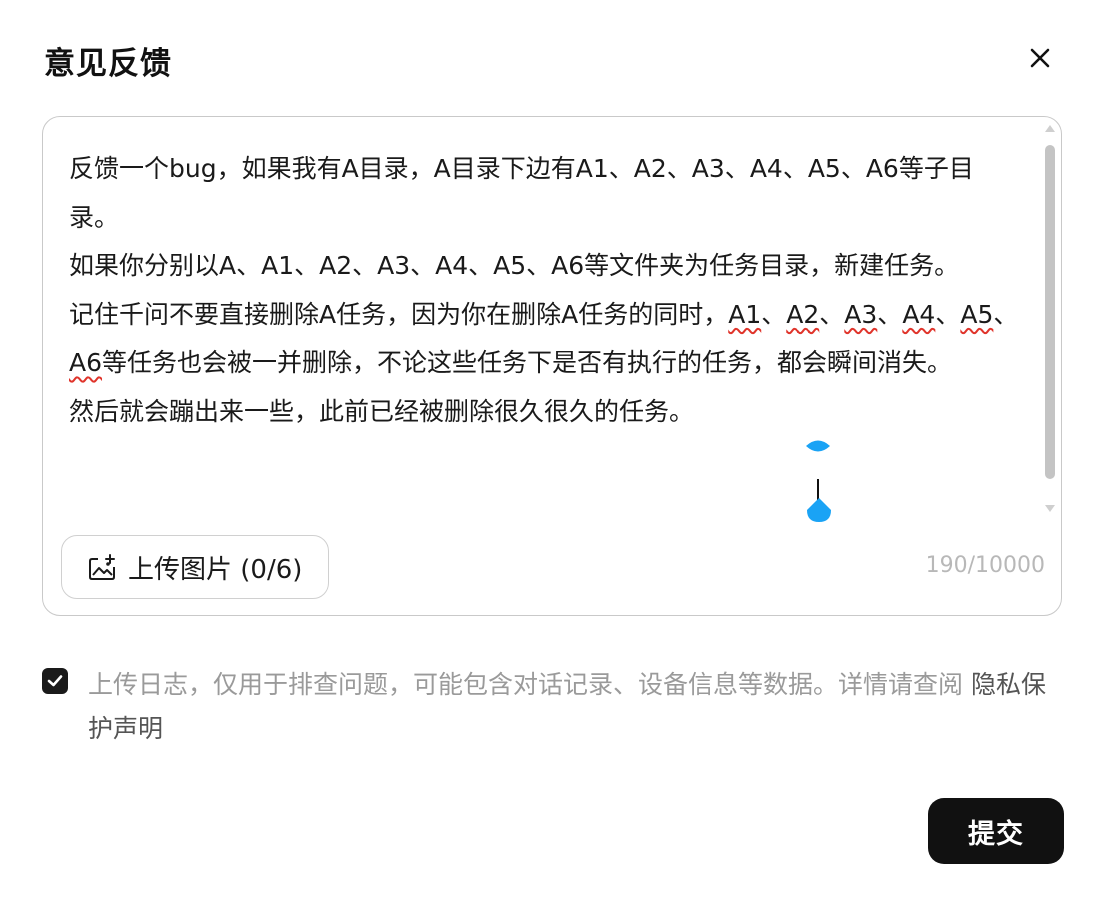 This screenshot has width=1100, height=903. What do you see at coordinates (527, 362) in the screenshot?
I see `editor-text: 等任务也会被一并删除，不论这些任务下是否有执行的任务，都会瞬间消失。` at bounding box center [527, 362].